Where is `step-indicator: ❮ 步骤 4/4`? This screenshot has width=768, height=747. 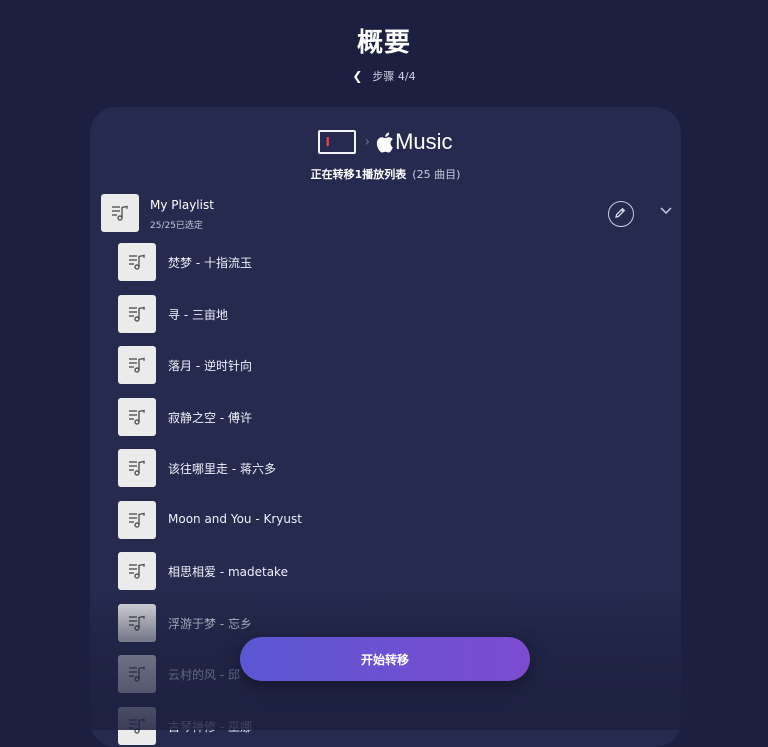
step-indicator: ❮ 步骤 4/4 is located at coordinates (384, 76).